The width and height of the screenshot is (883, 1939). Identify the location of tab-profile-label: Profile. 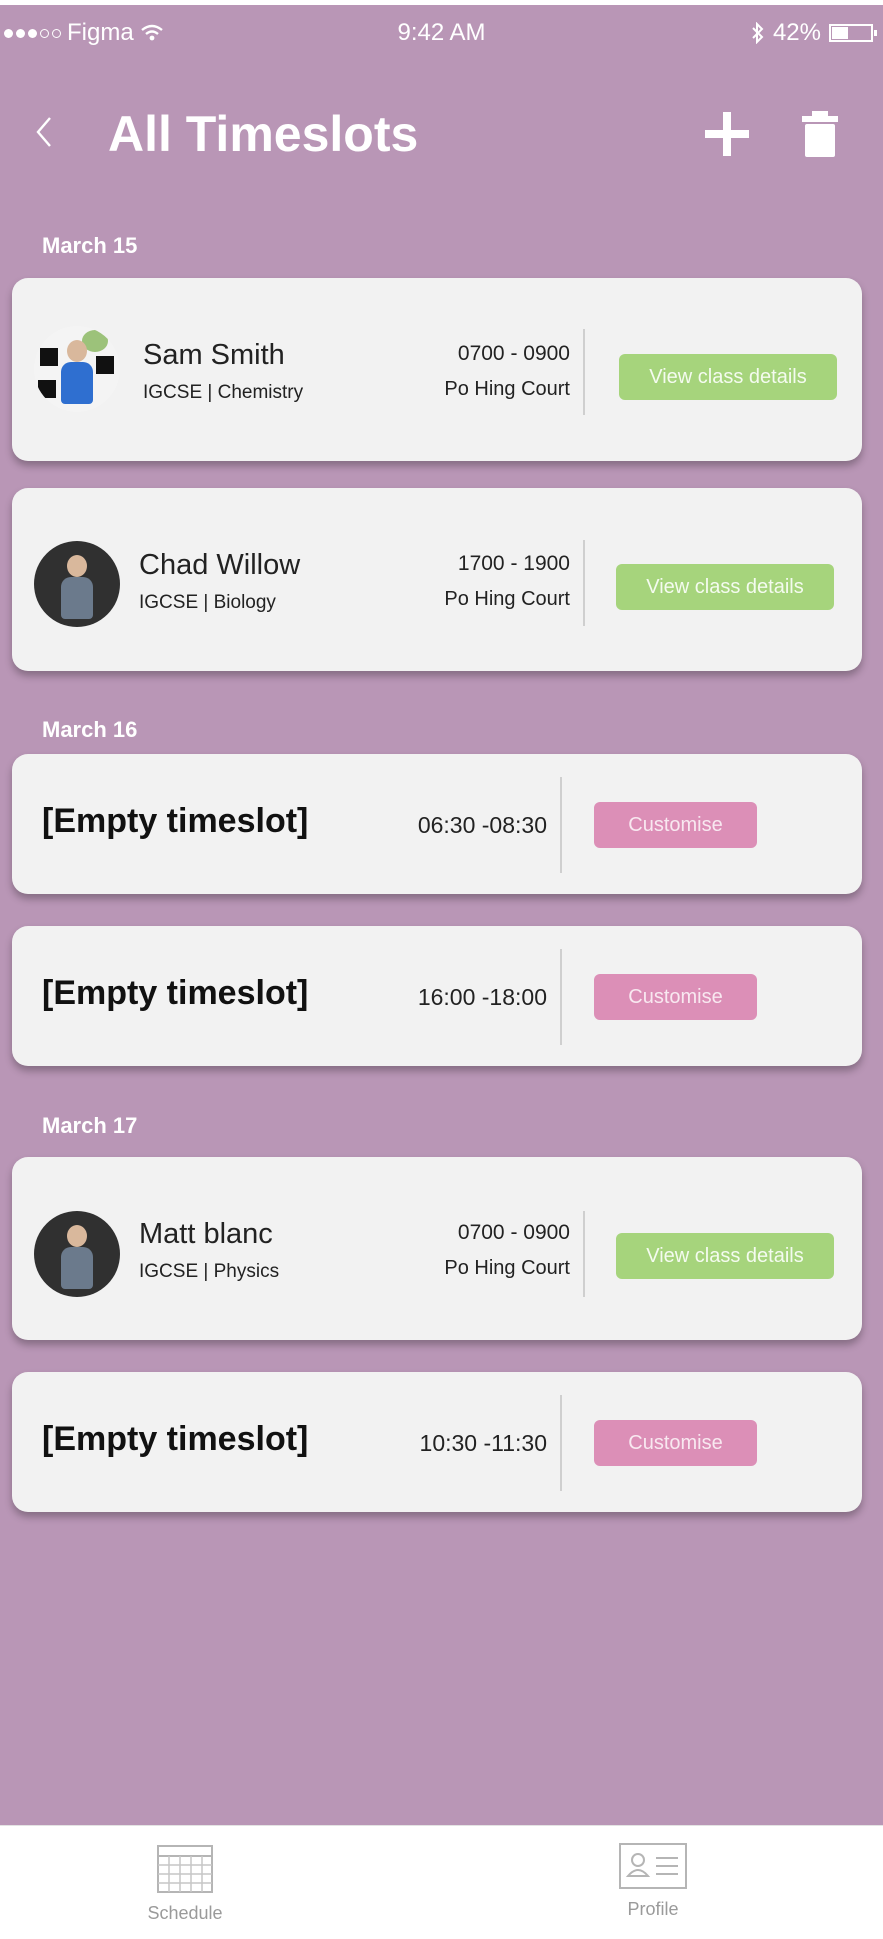
(653, 1909).